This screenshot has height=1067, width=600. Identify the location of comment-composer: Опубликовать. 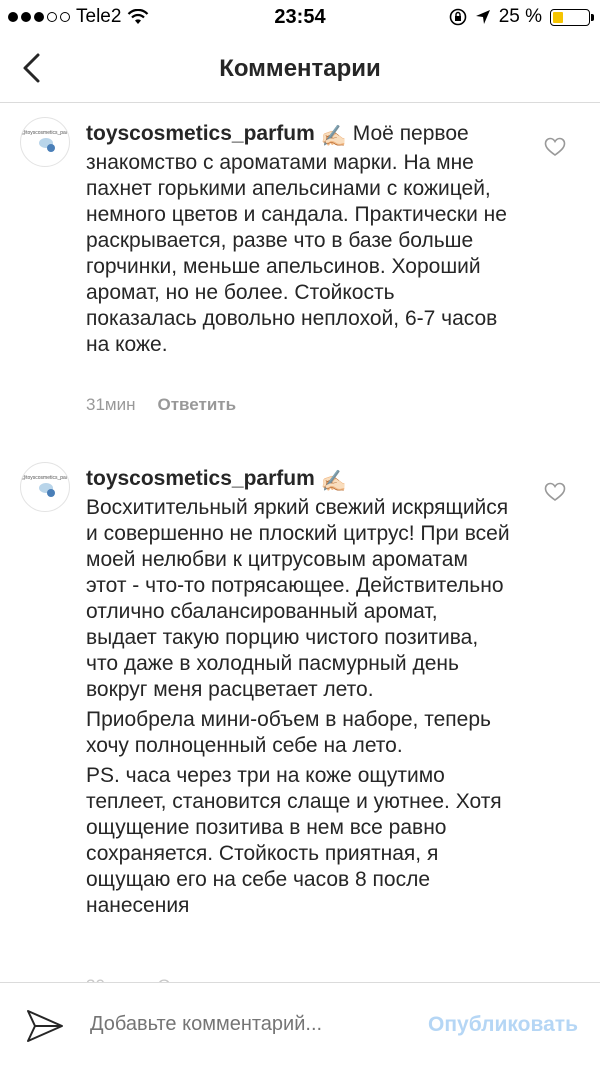
(300, 1024).